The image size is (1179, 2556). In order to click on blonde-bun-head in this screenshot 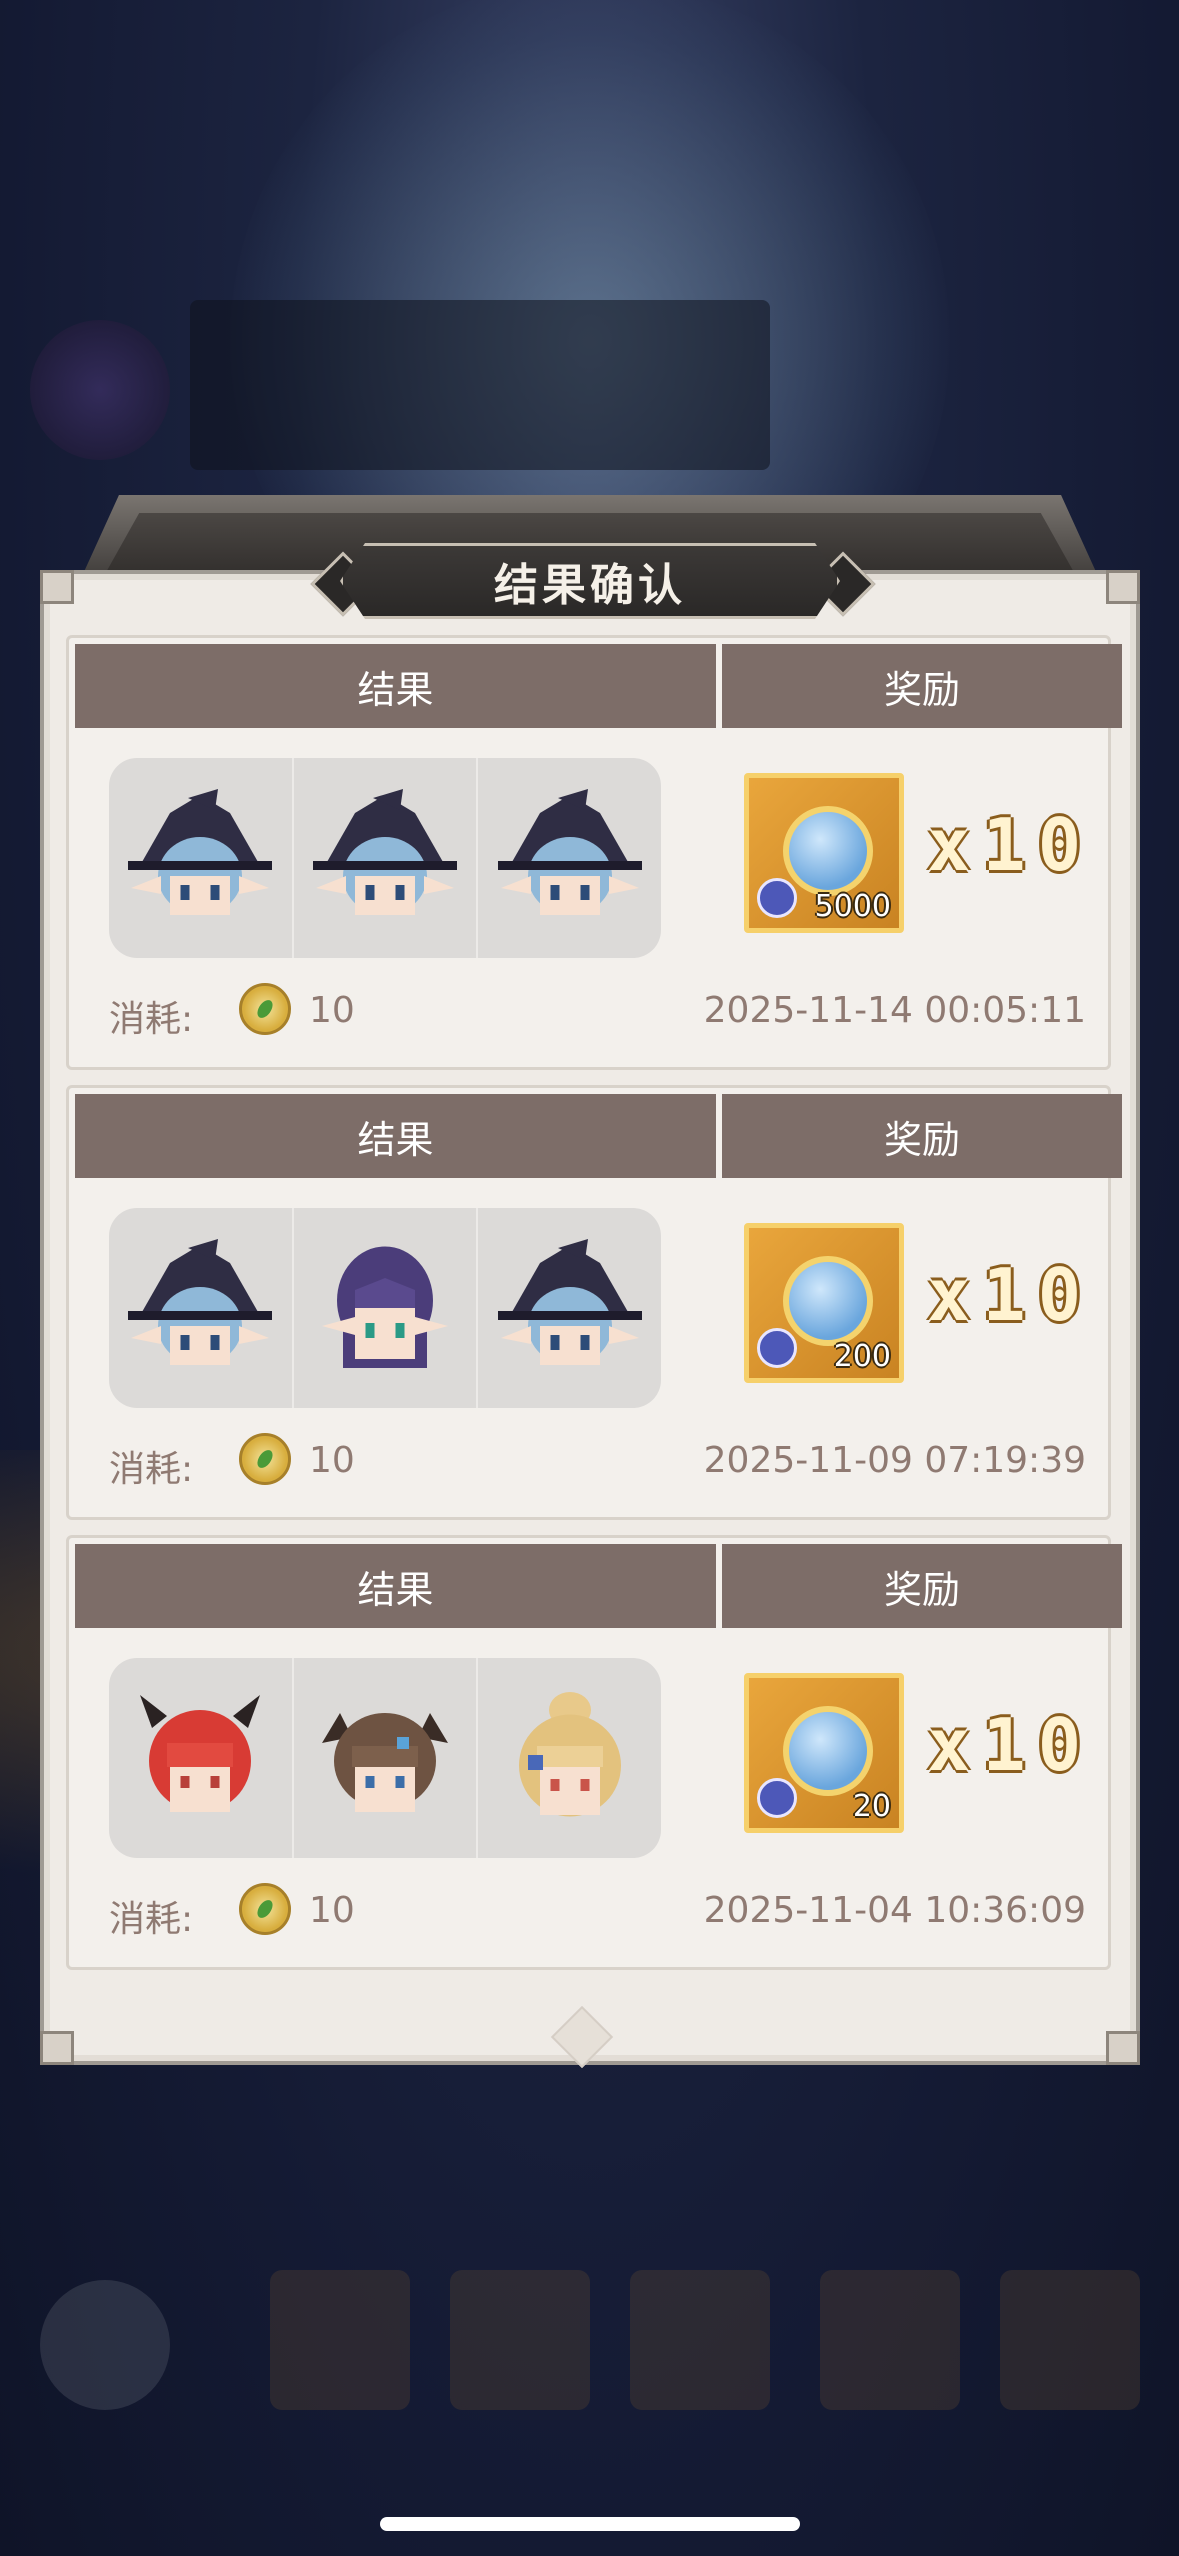, I will do `click(569, 1754)`.